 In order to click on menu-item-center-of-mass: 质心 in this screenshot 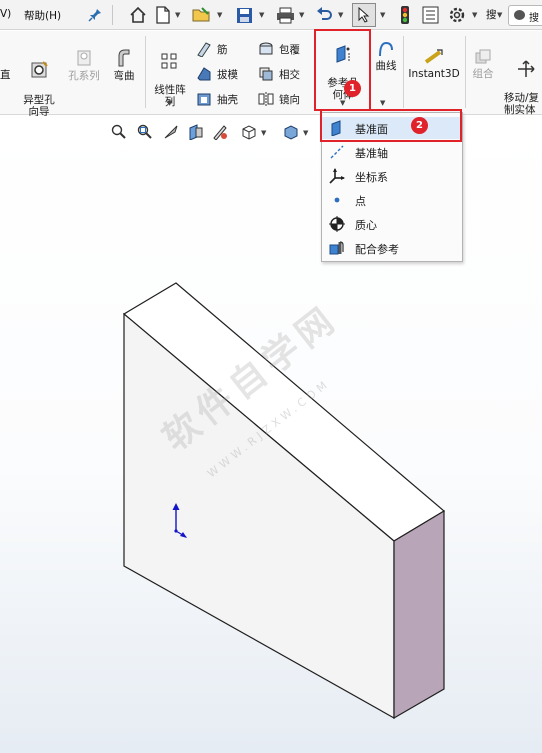, I will do `click(392, 224)`.